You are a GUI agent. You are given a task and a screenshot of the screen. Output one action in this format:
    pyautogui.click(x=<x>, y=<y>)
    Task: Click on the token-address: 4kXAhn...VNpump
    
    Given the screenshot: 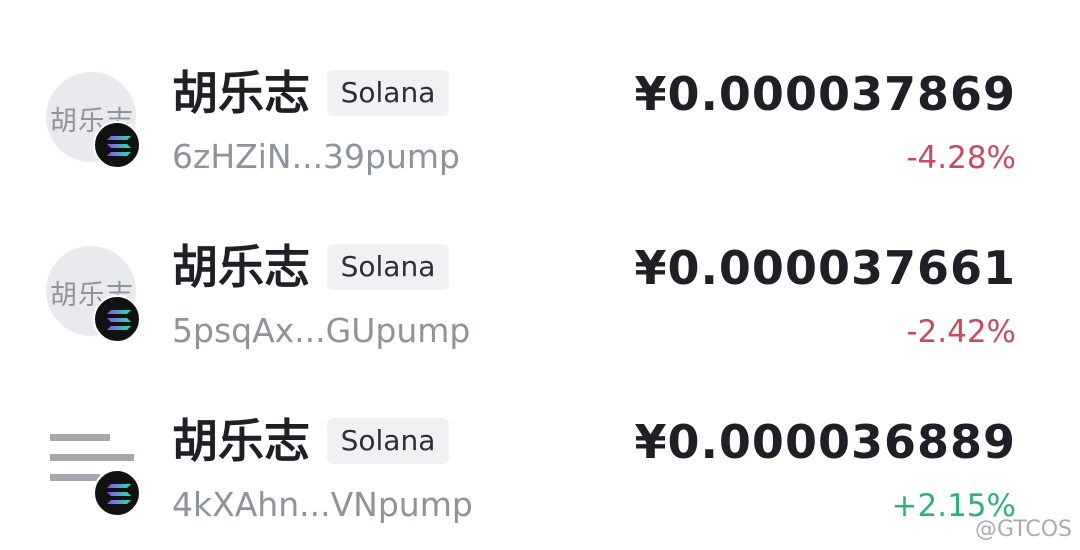 What is the action you would take?
    pyautogui.click(x=322, y=505)
    